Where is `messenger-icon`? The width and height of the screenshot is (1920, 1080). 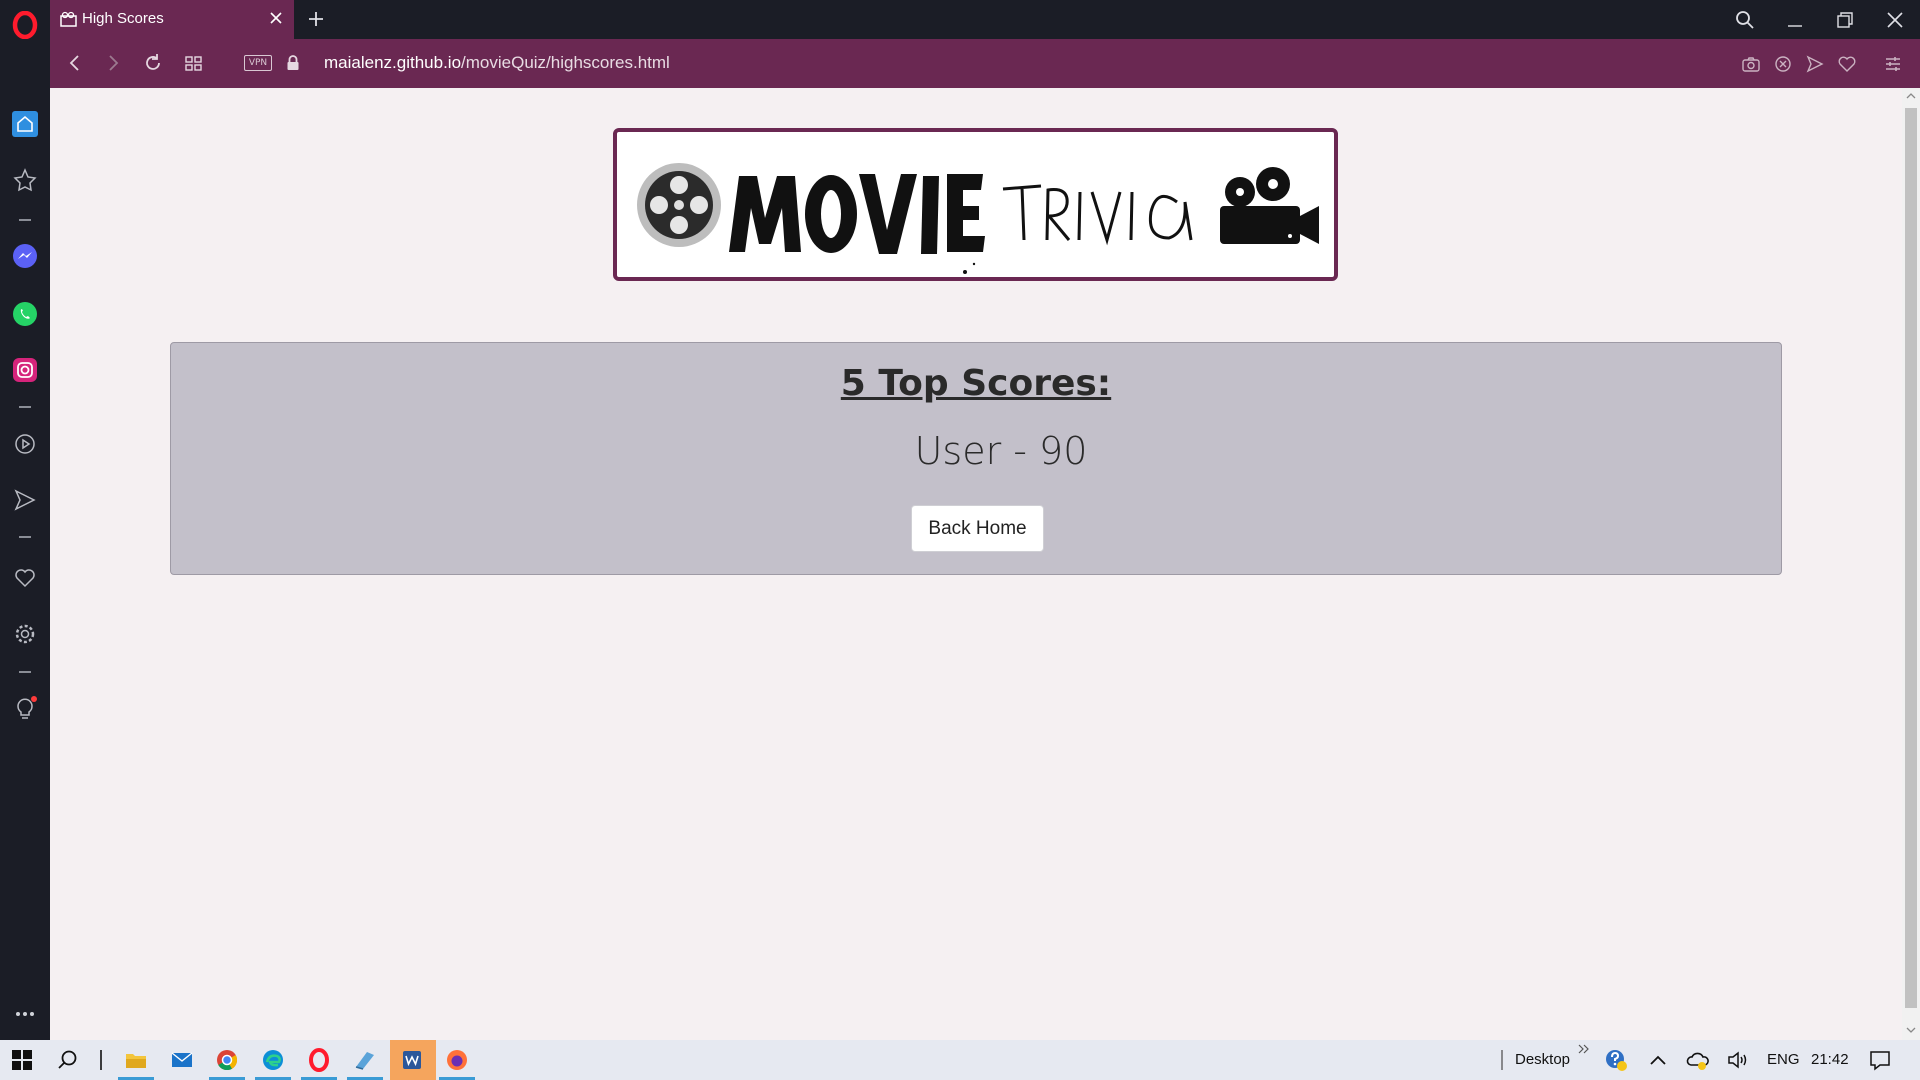
messenger-icon is located at coordinates (25, 256).